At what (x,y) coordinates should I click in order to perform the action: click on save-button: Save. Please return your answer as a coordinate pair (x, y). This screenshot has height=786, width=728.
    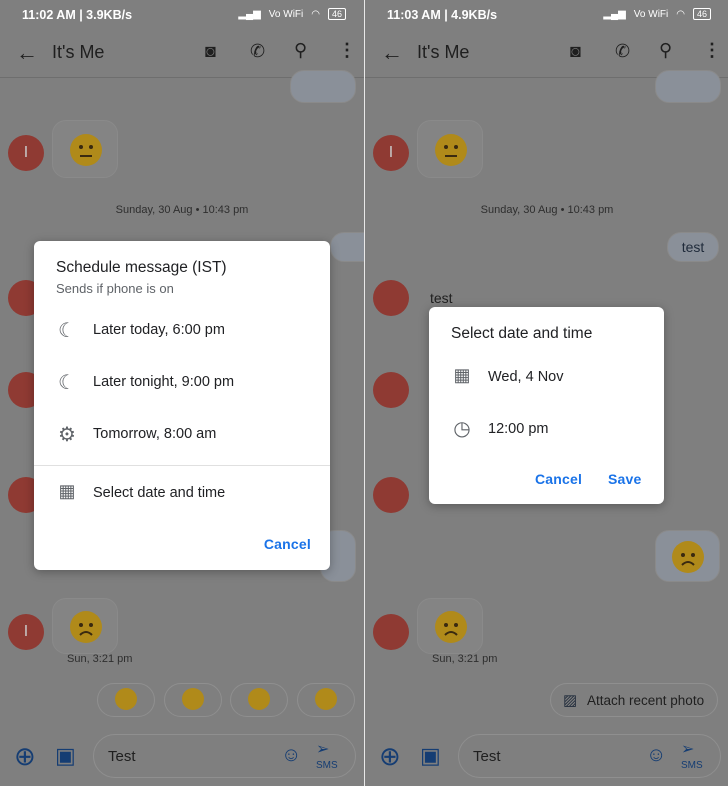
    Looking at the image, I should click on (625, 479).